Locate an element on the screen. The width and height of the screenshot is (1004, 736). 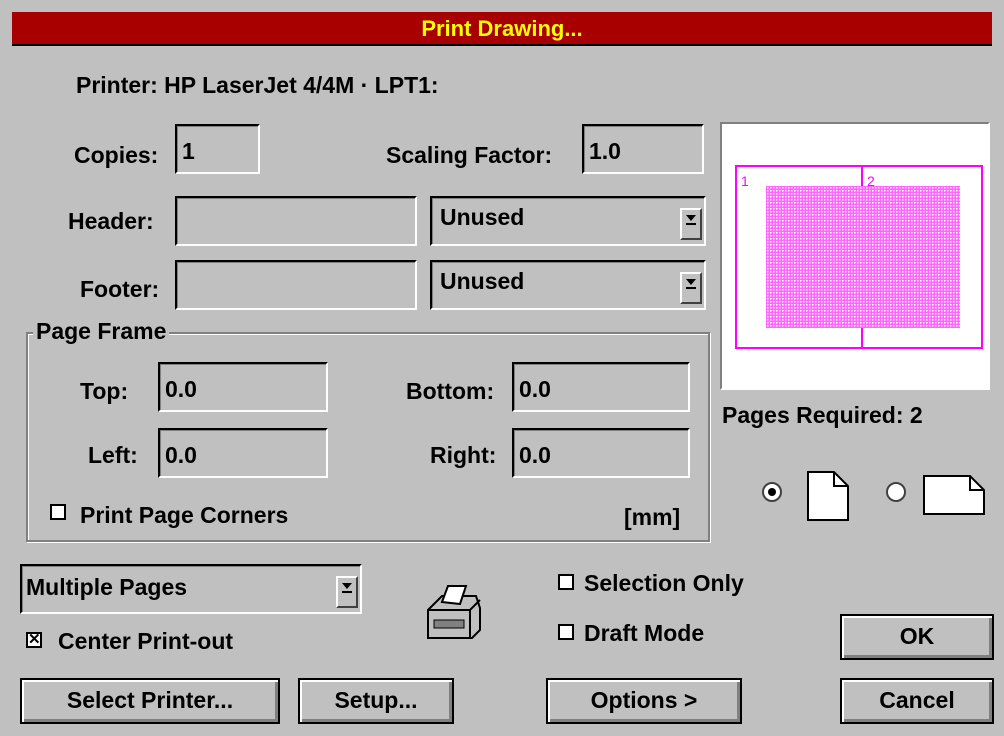
footer-input is located at coordinates (296, 285).